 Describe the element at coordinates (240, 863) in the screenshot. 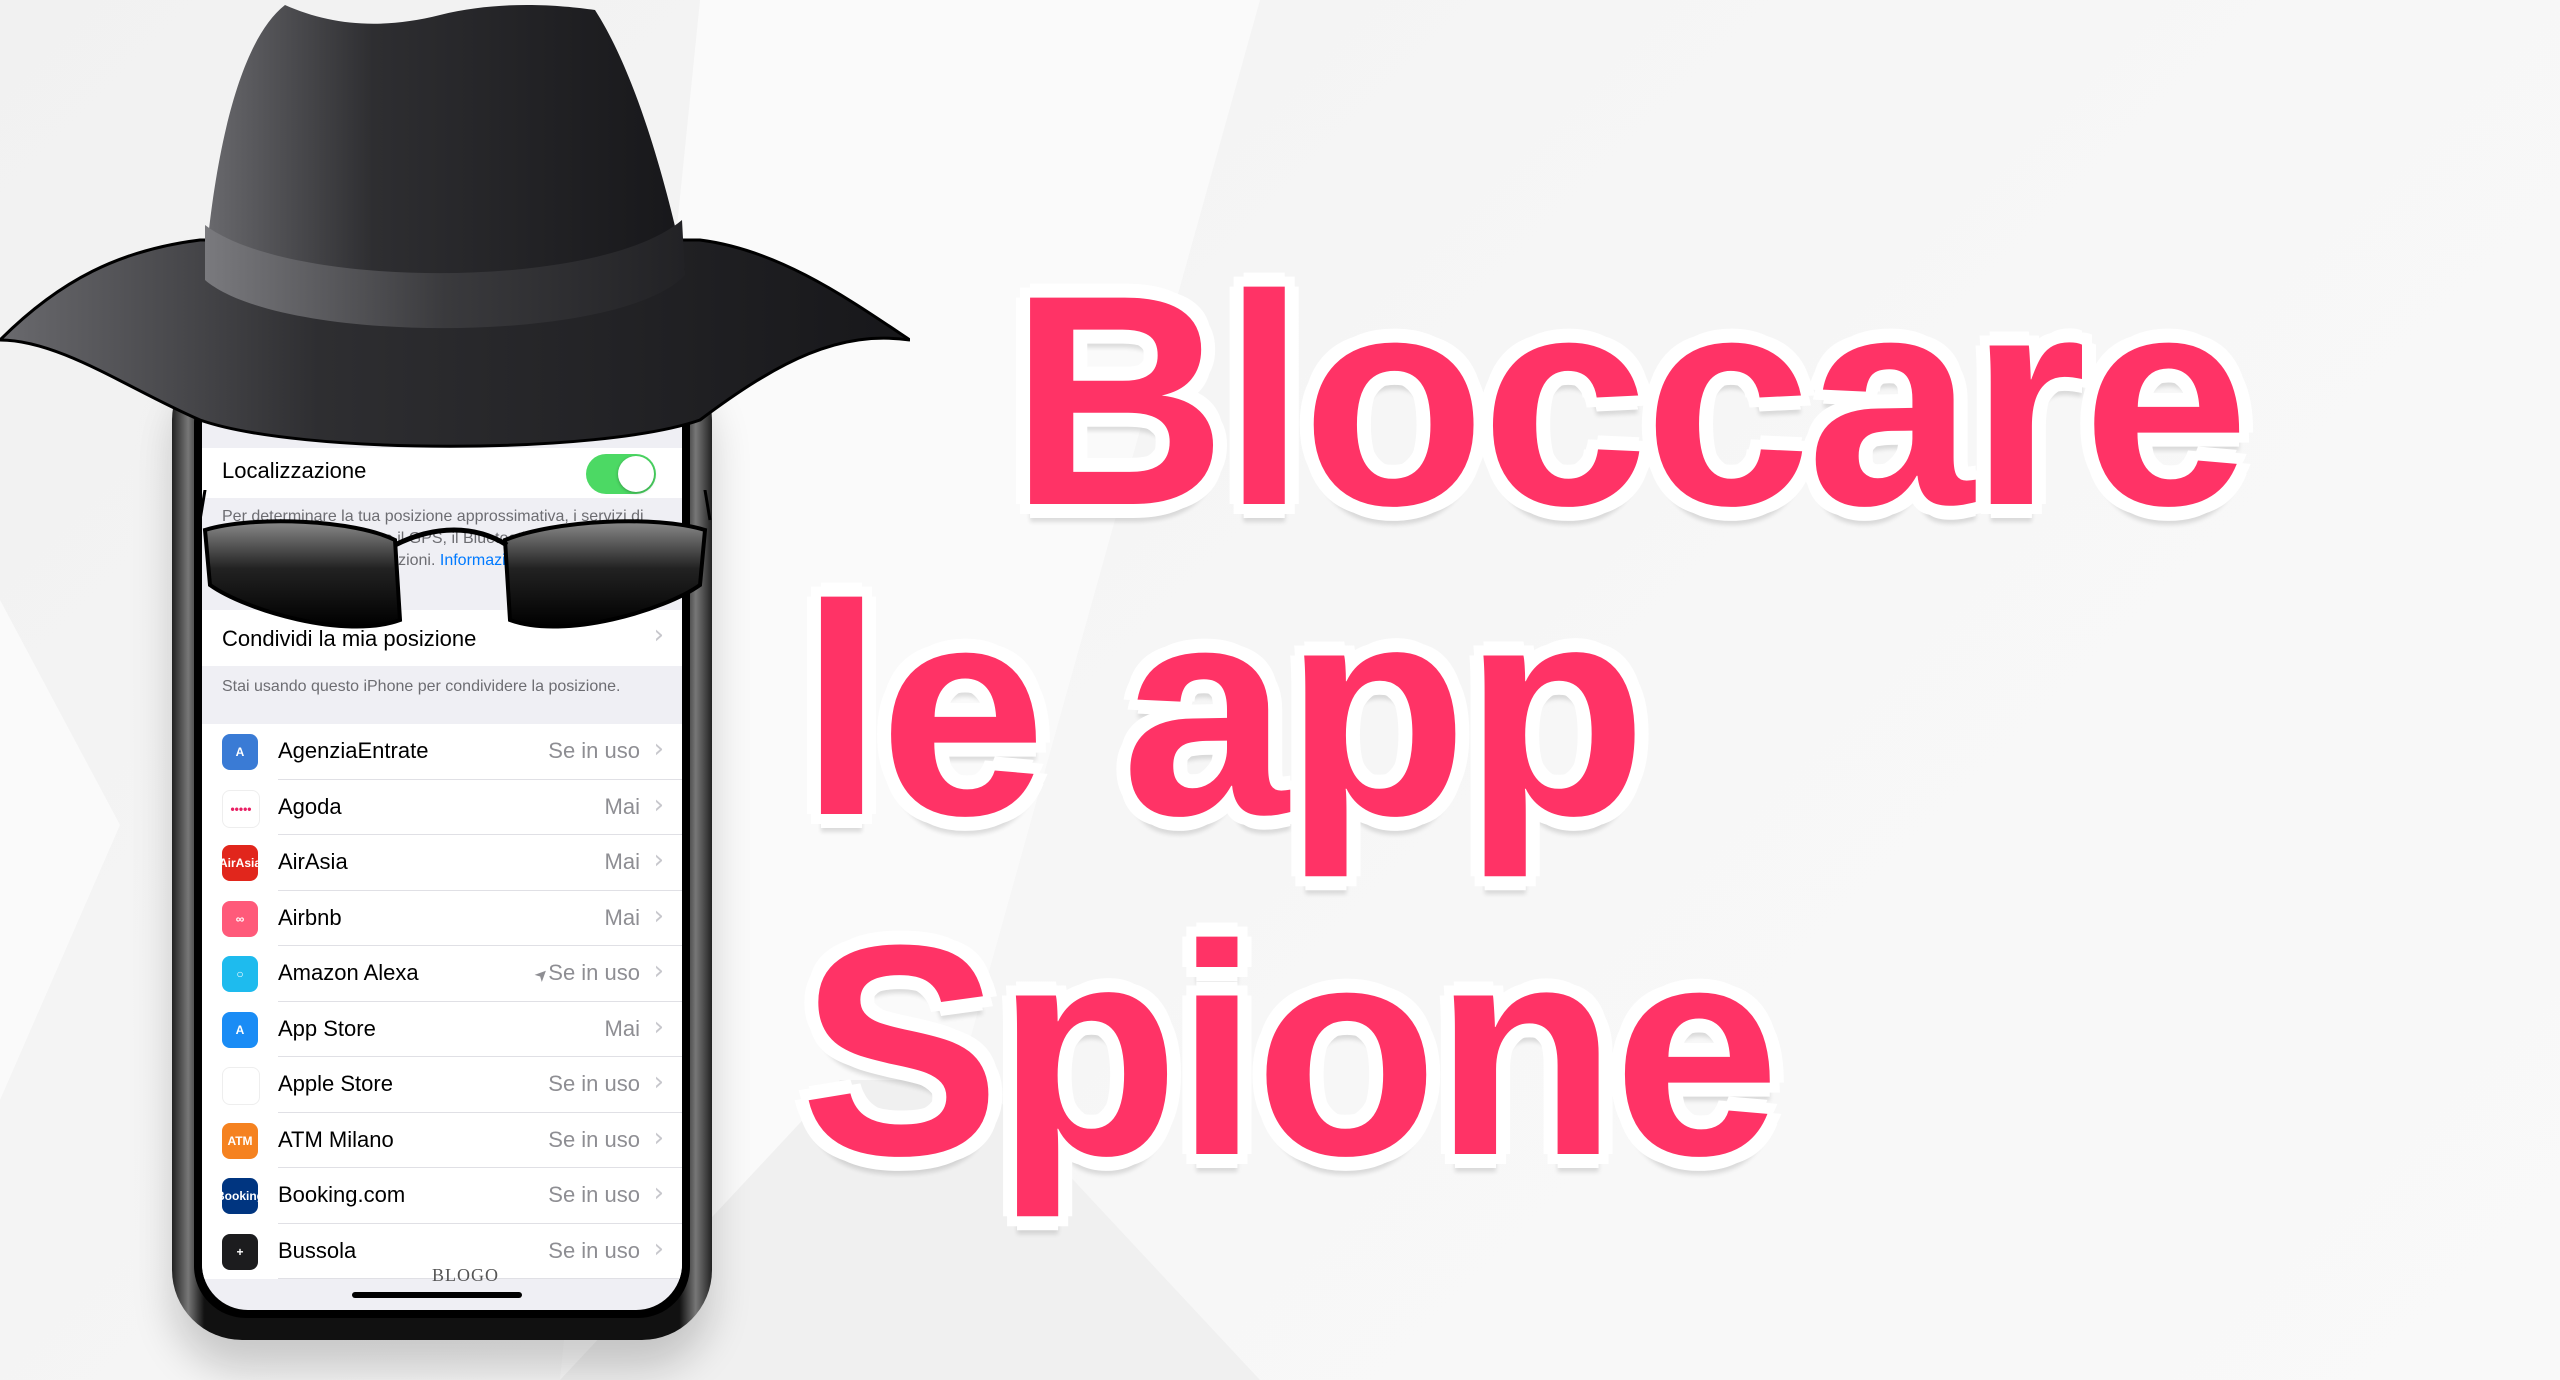

I see `airasia-icon: AirAsia` at that location.